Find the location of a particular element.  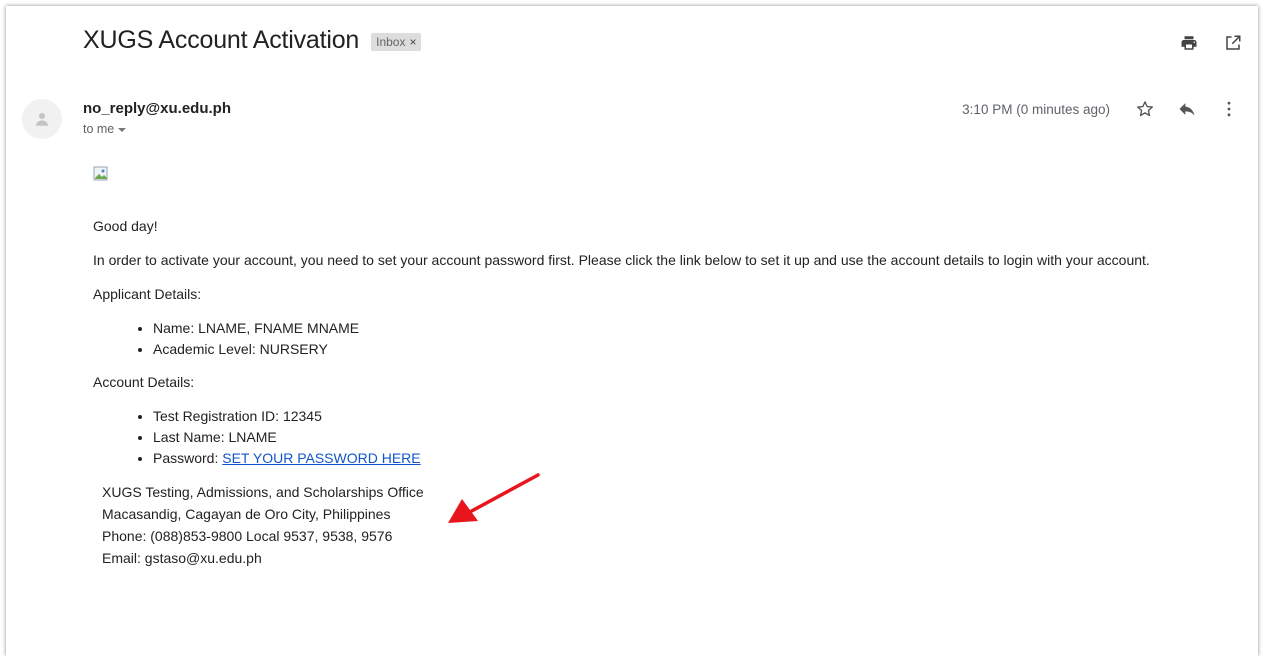

reply-icon is located at coordinates (1187, 109).